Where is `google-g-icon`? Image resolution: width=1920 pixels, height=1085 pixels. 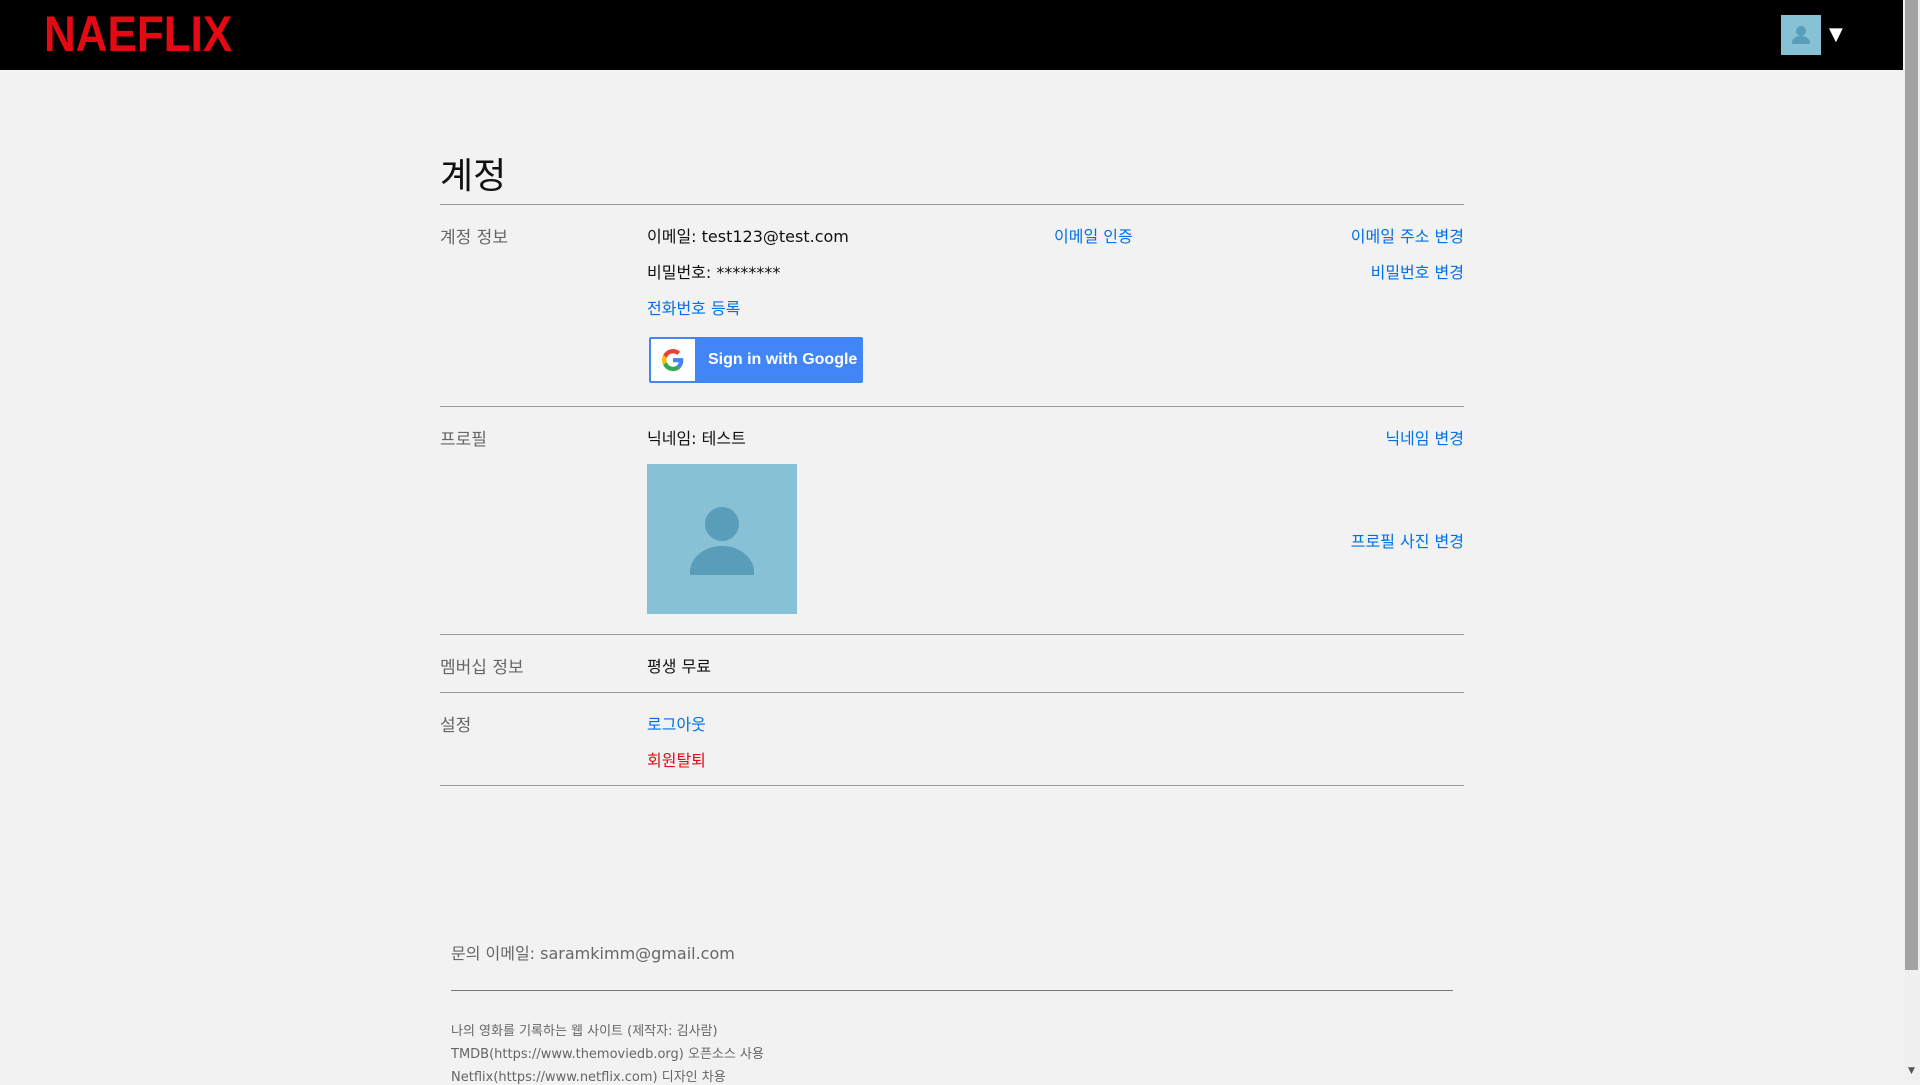
google-g-icon is located at coordinates (673, 360).